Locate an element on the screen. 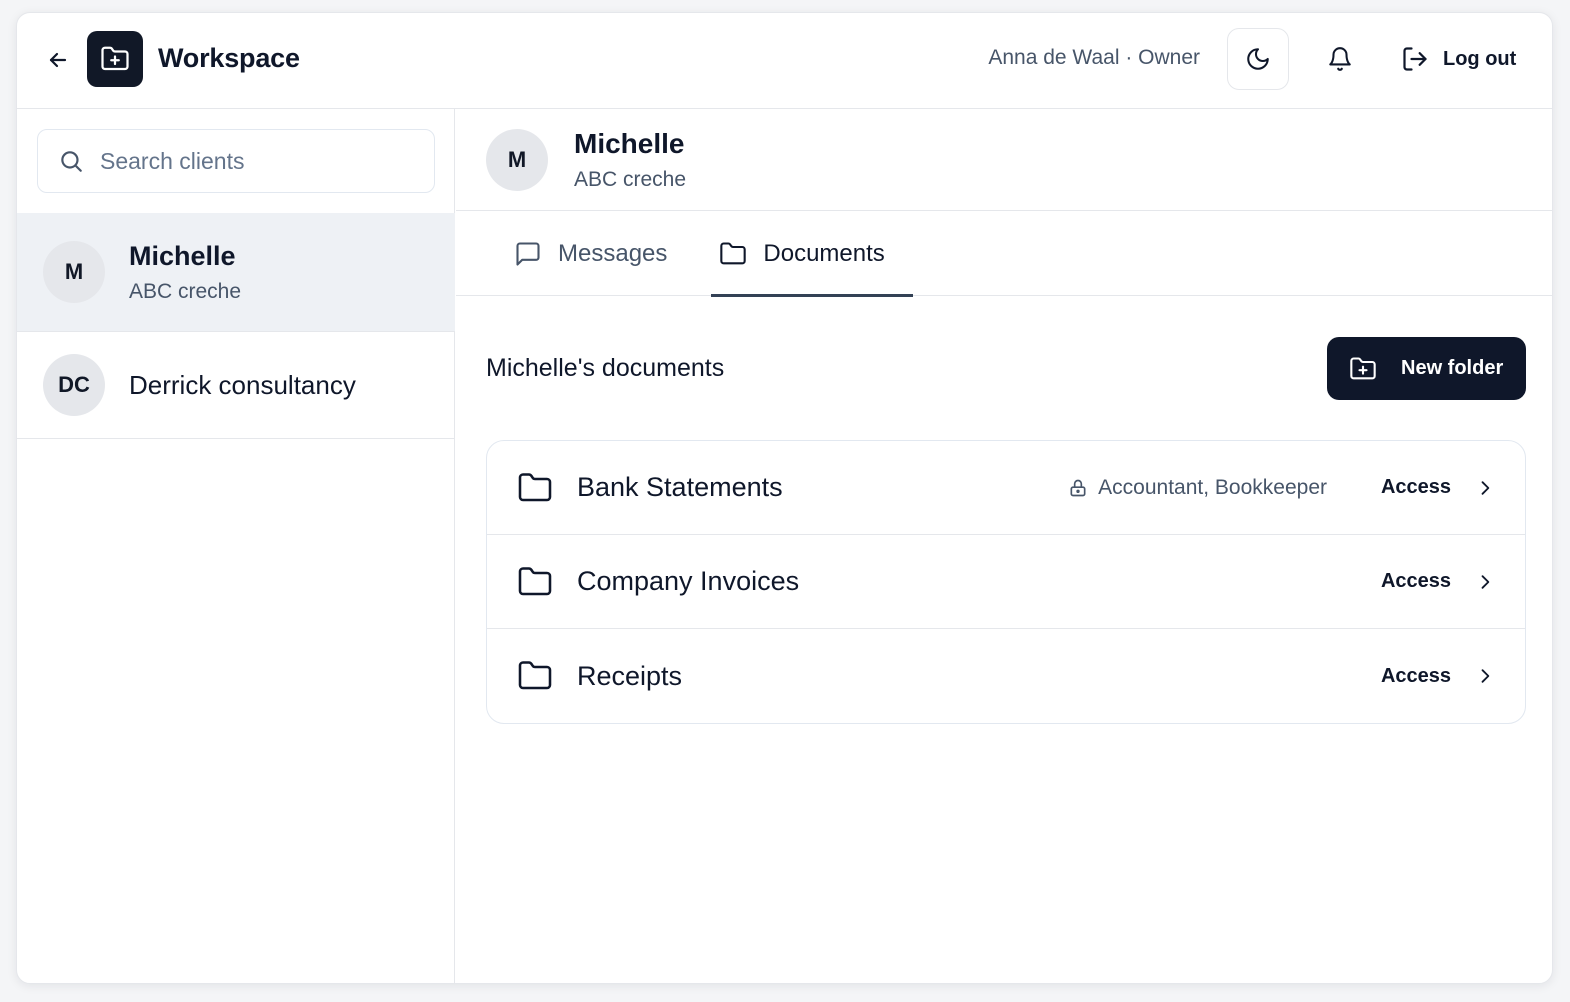 This screenshot has height=1002, width=1570. bell-icon is located at coordinates (1340, 59).